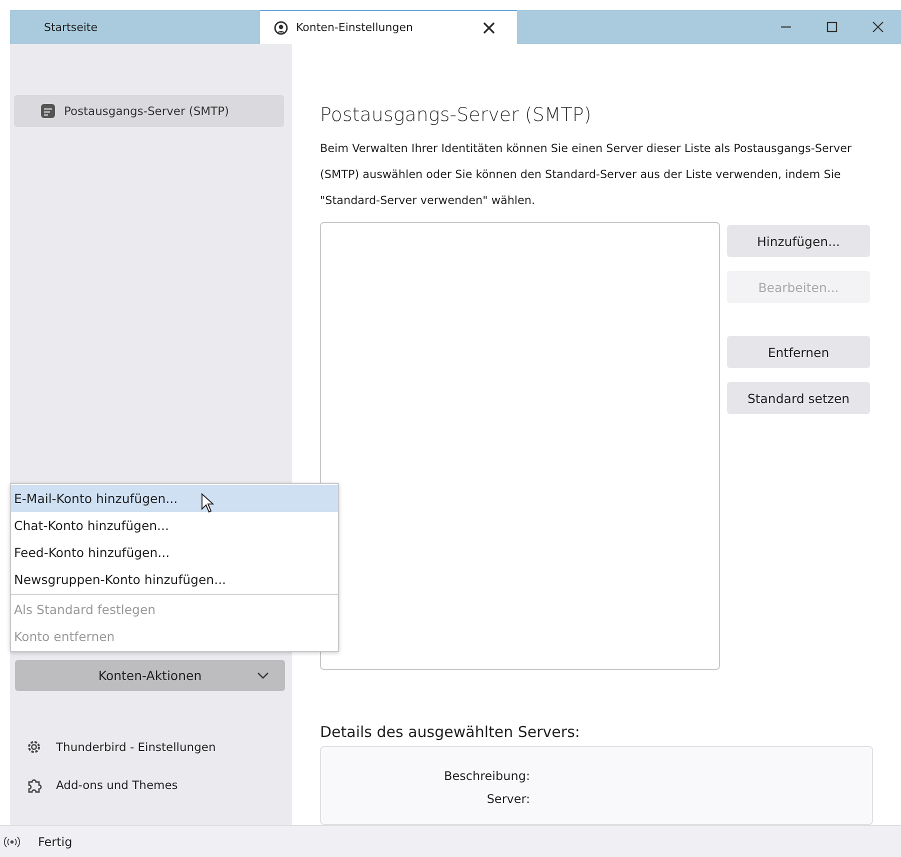  I want to click on details-heading: Details des ausgewählten Servers:, so click(450, 732).